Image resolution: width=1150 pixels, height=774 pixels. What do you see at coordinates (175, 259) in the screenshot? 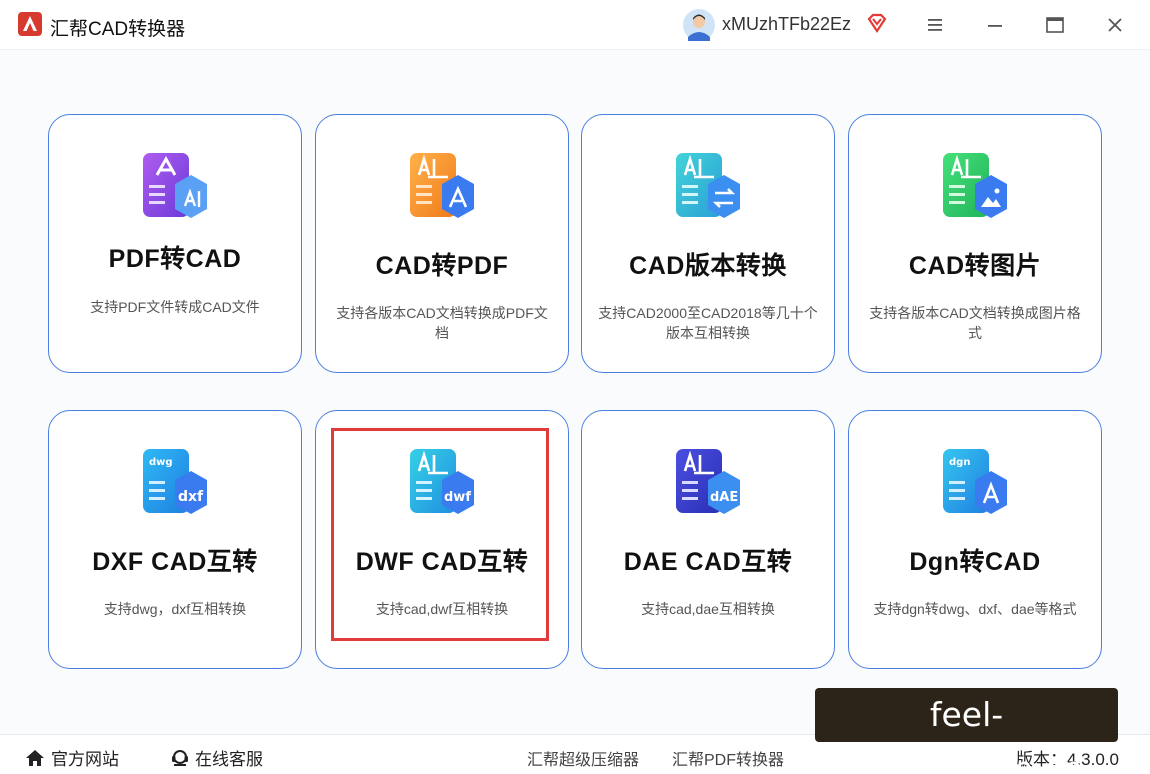
I see `card-title: PDF转CAD` at bounding box center [175, 259].